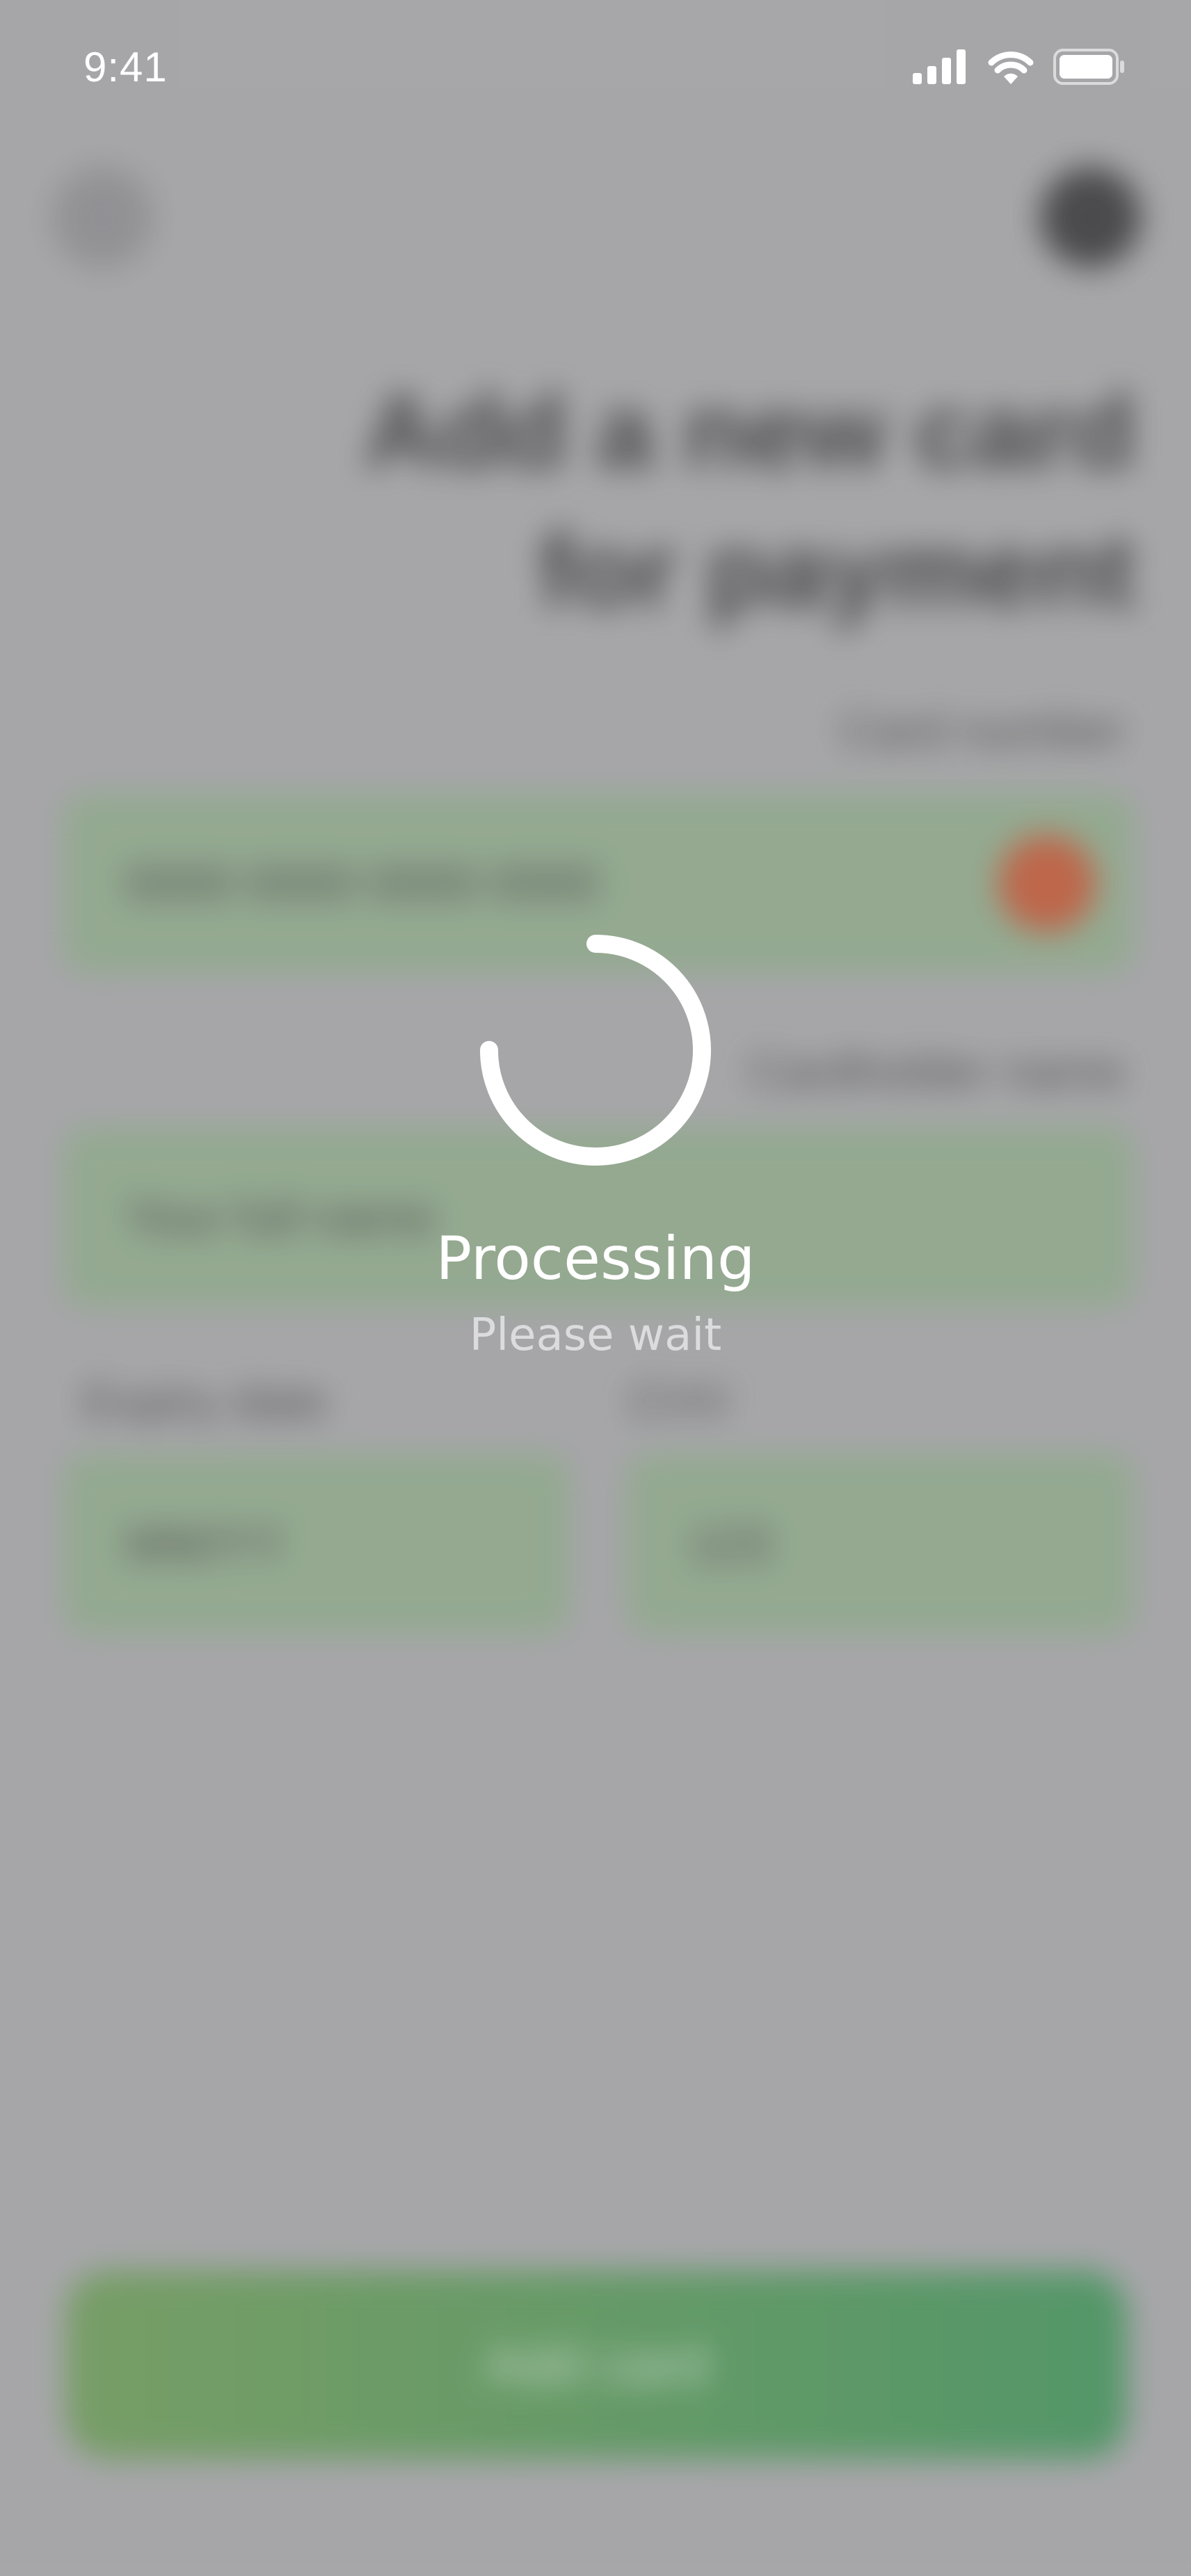 The width and height of the screenshot is (1191, 2576). What do you see at coordinates (126, 67) in the screenshot?
I see `status-time: 9:41` at bounding box center [126, 67].